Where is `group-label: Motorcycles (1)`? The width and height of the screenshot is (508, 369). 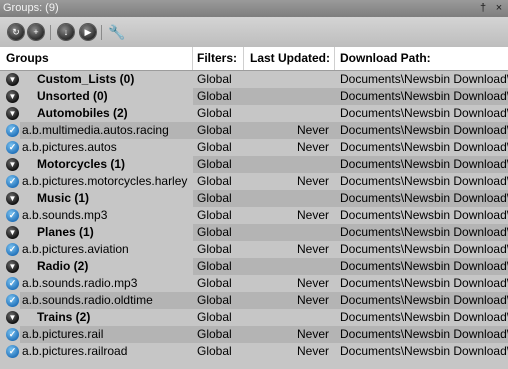
group-label: Motorcycles (1) is located at coordinates (81, 164).